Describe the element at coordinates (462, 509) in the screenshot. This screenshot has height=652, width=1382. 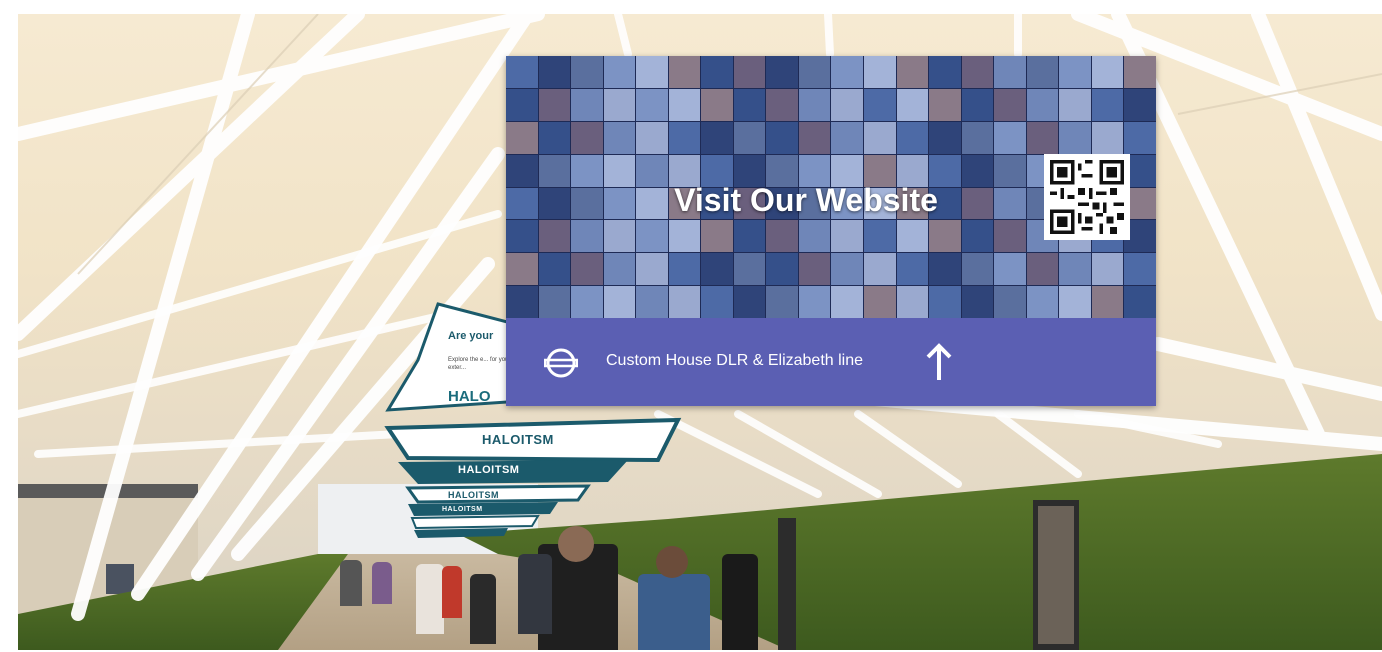
I see `banner-brand-4: HALOITSM` at that location.